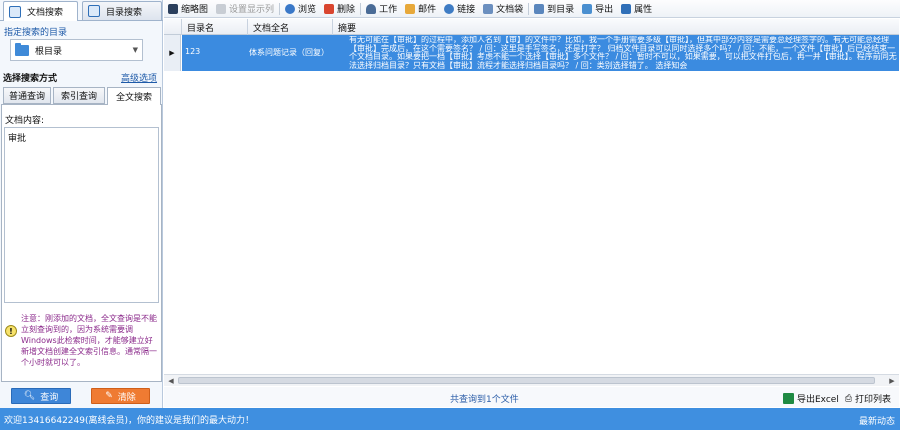 This screenshot has height=430, width=900. What do you see at coordinates (848, 398) in the screenshot?
I see `printer-icon: ⎙` at bounding box center [848, 398].